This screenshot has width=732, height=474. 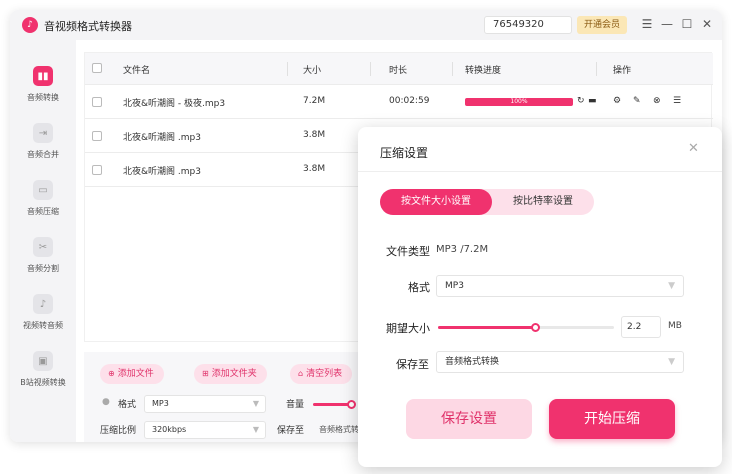 What do you see at coordinates (462, 249) in the screenshot?
I see `file-type-value: MP3 /7.2M` at bounding box center [462, 249].